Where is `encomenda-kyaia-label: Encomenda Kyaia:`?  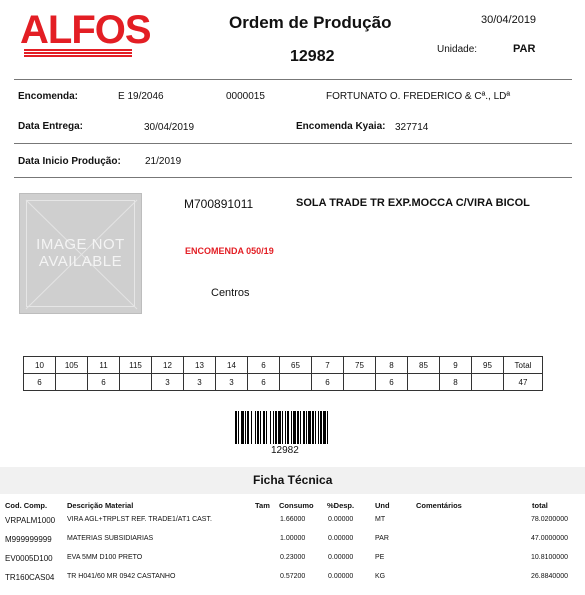
encomenda-kyaia-label: Encomenda Kyaia: is located at coordinates (341, 126).